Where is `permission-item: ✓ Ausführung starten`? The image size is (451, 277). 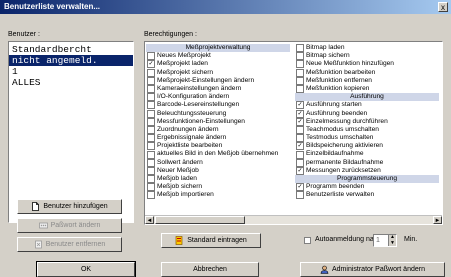
permission-item: ✓ Ausführung starten is located at coordinates (367, 105).